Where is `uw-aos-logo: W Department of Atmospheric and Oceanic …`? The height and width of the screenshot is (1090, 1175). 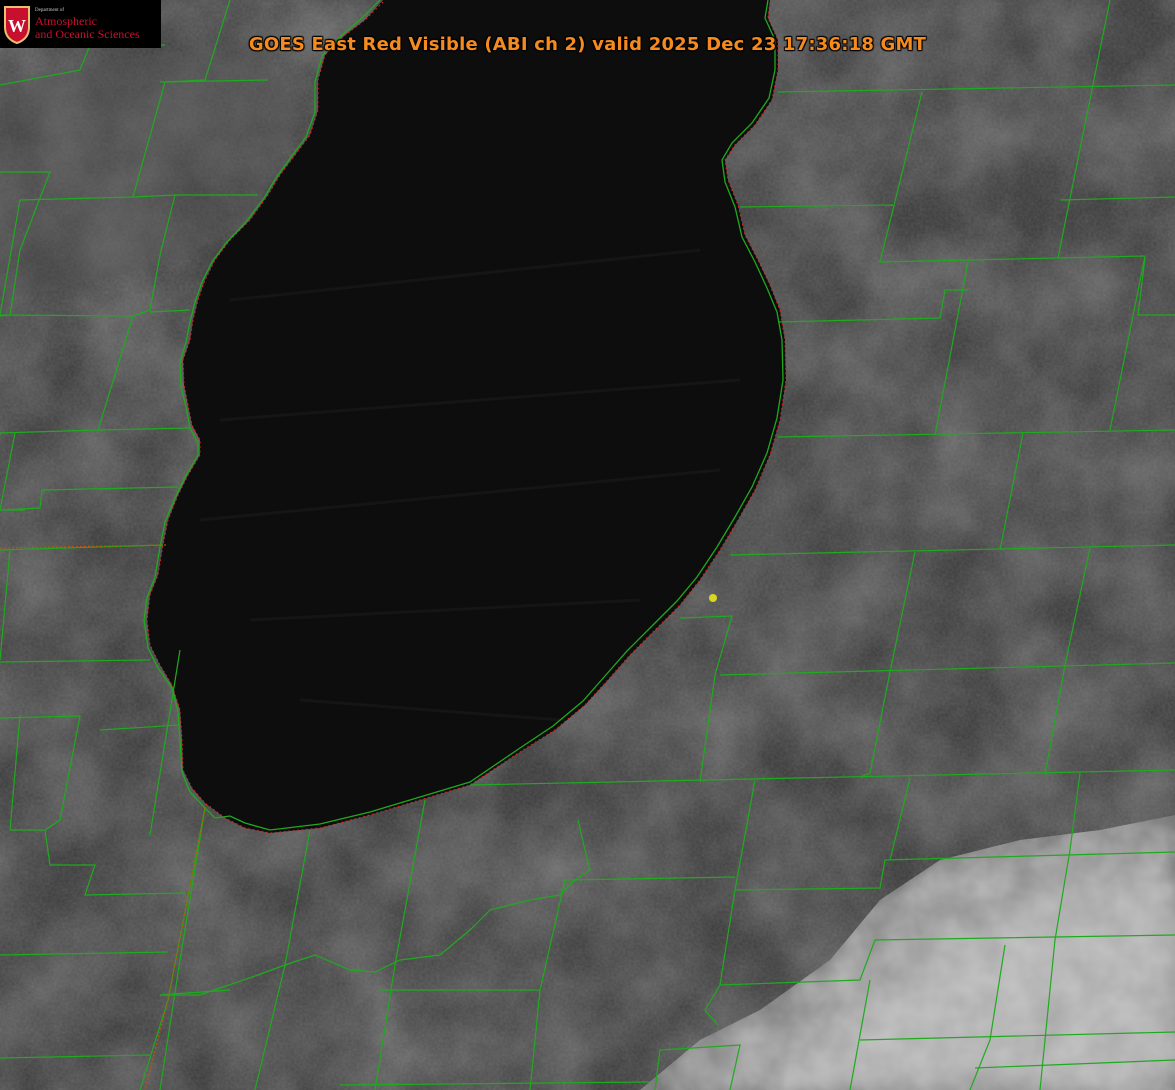 uw-aos-logo: W Department of Atmospheric and Oceanic … is located at coordinates (80, 24).